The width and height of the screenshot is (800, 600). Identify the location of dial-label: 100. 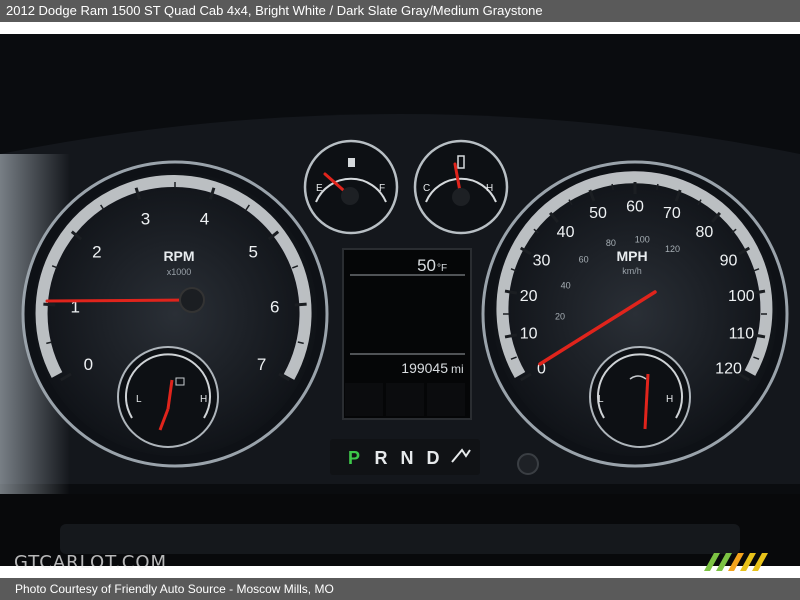
(741, 296).